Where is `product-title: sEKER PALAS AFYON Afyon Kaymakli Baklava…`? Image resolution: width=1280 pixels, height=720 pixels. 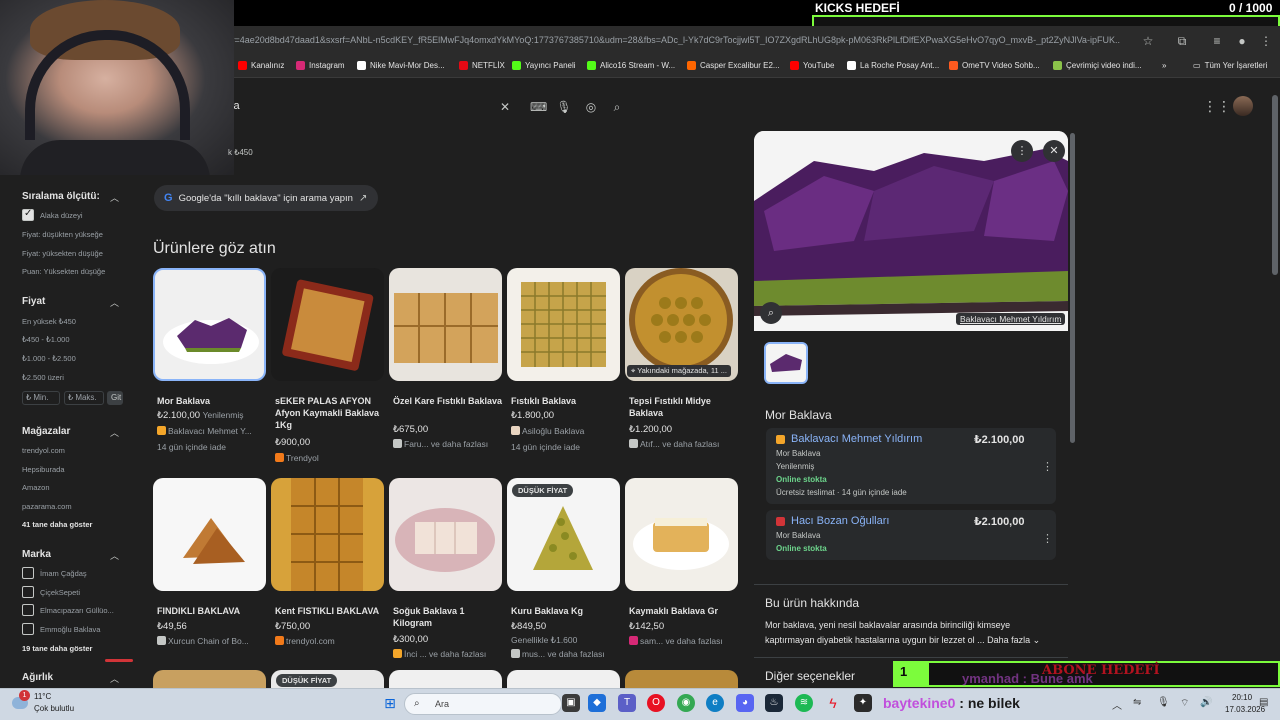 product-title: sEKER PALAS AFYON Afyon Kaymakli Baklava… is located at coordinates (331, 413).